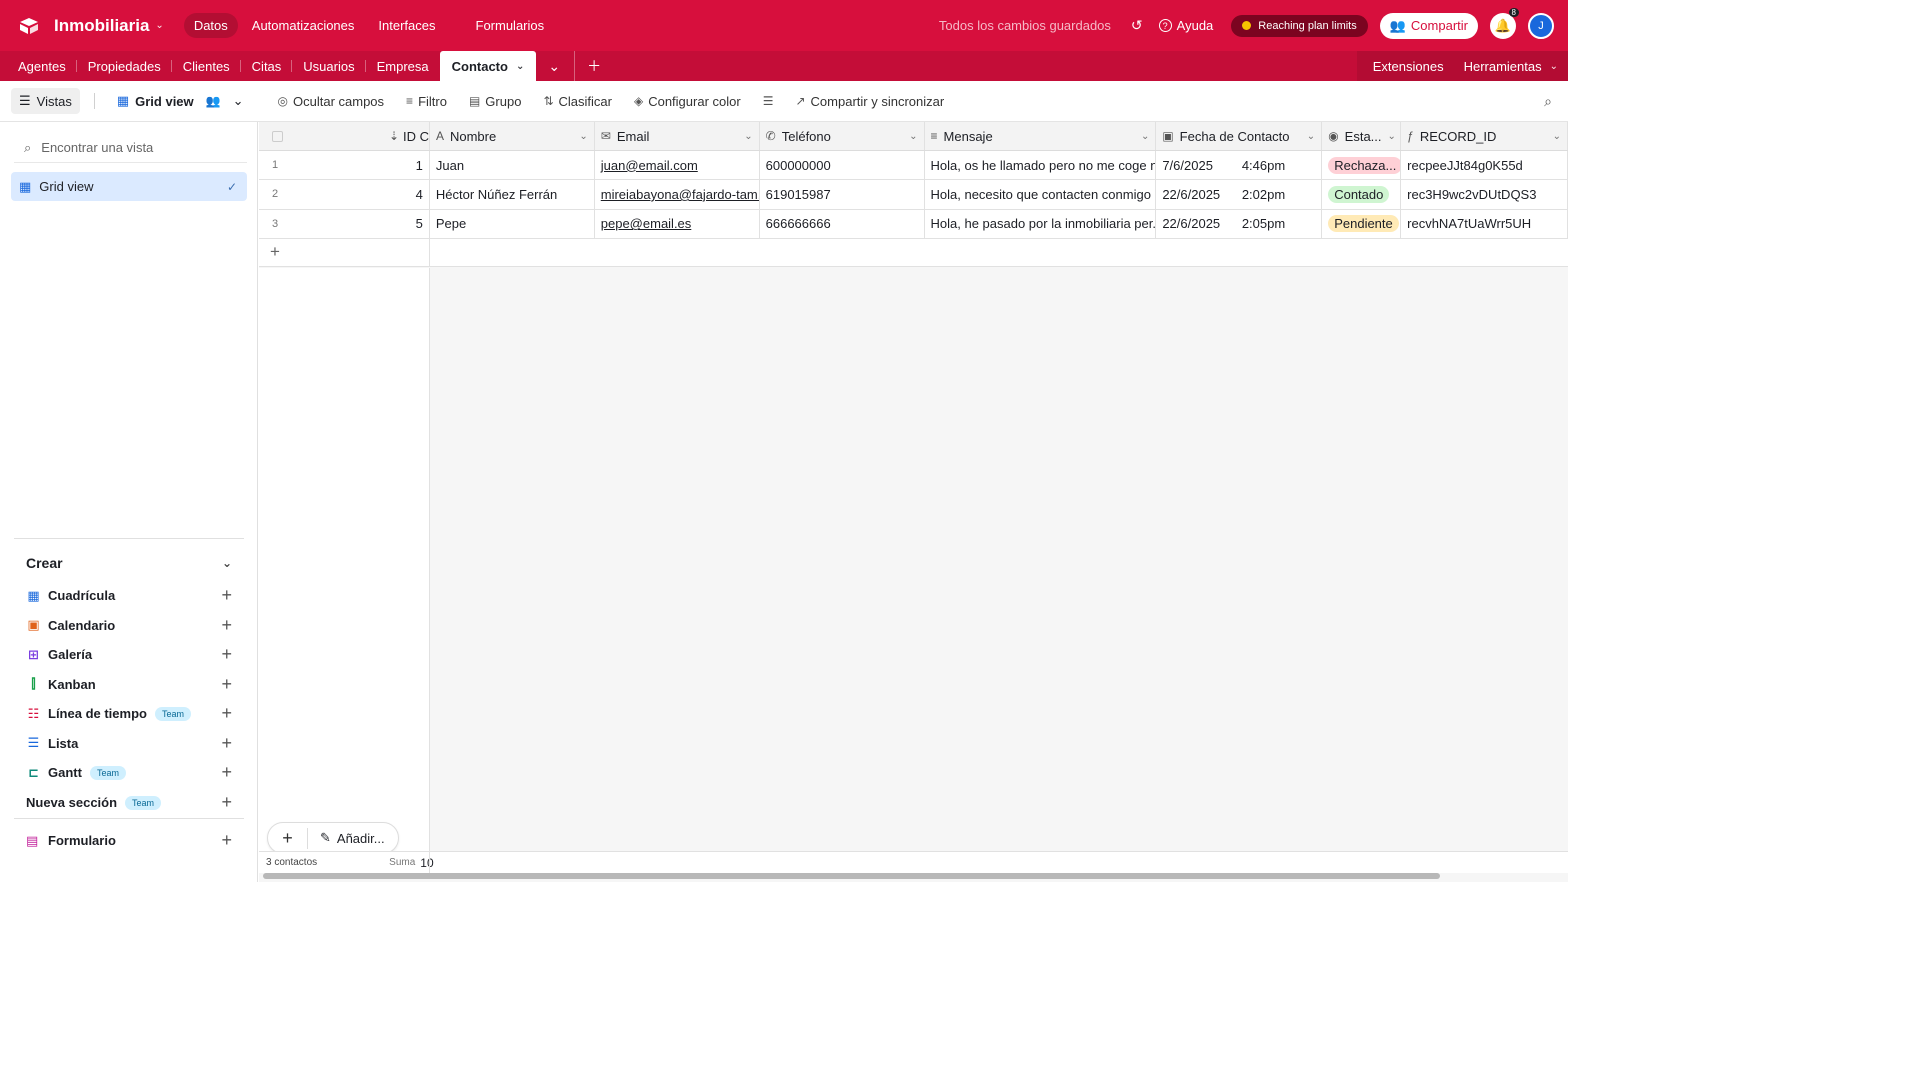  What do you see at coordinates (577, 101) in the screenshot?
I see `sort-button: ⇅ Clasificar` at bounding box center [577, 101].